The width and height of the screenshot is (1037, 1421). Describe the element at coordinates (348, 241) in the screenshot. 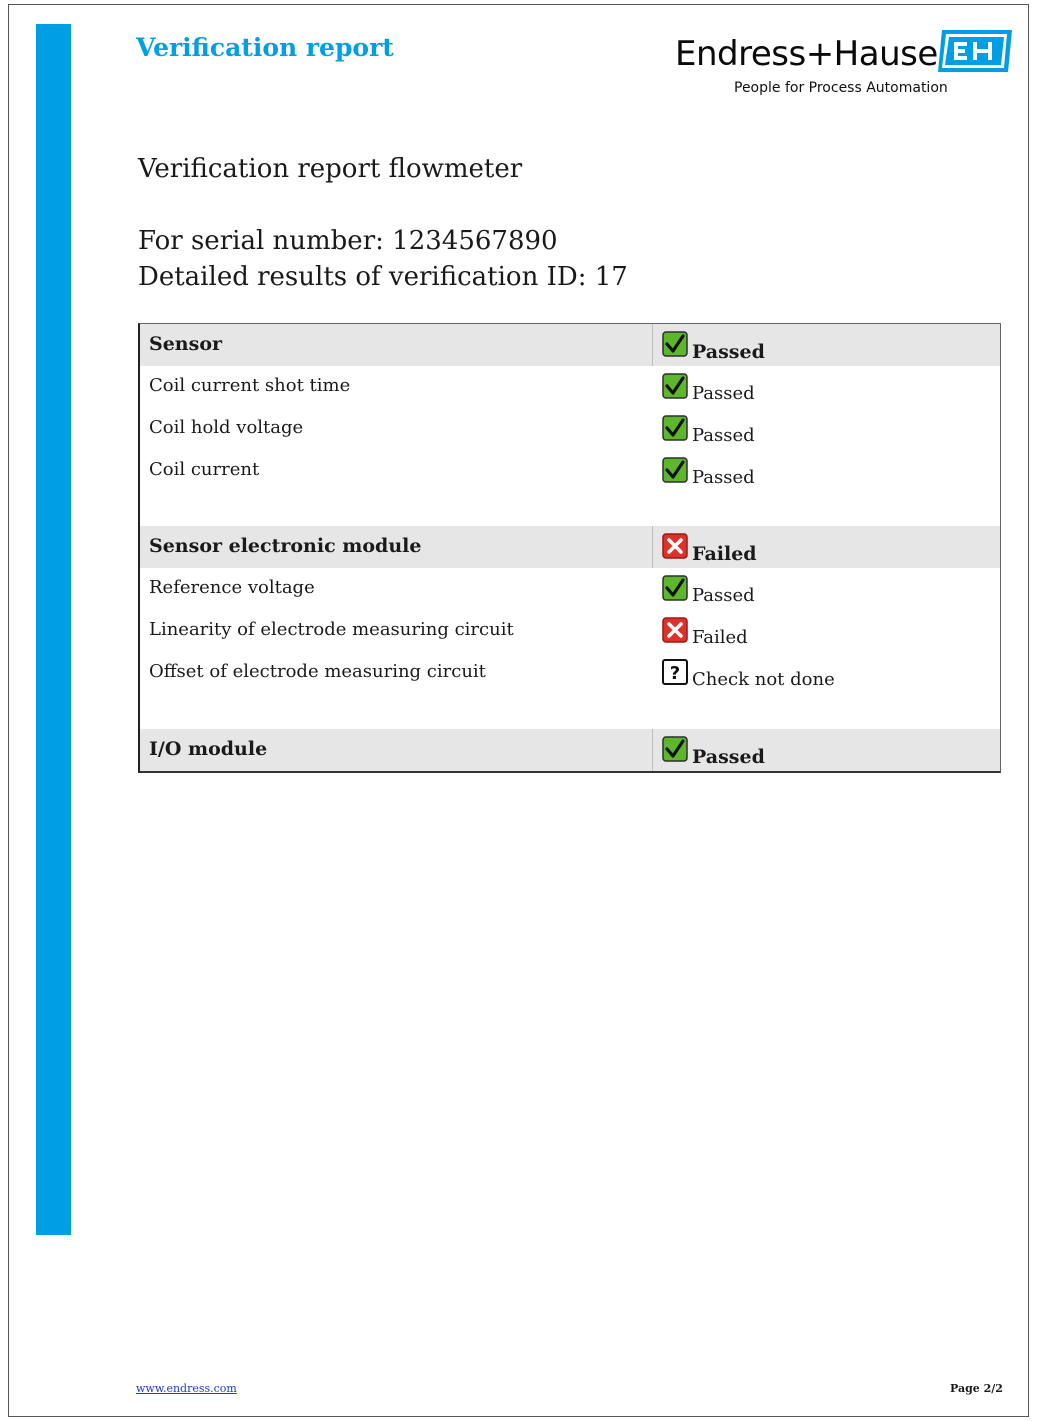

I see `serial-number-line: For serial number: 1234567890` at that location.